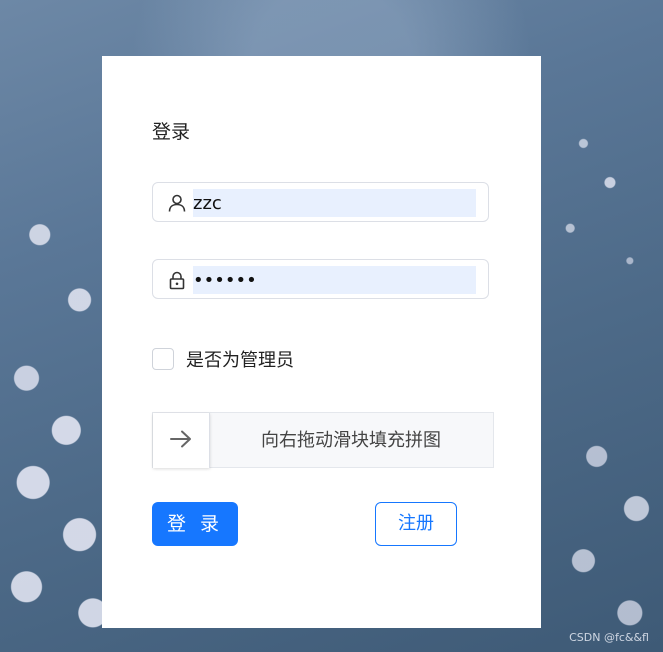 This screenshot has width=663, height=652. I want to click on admin-checkbox, so click(163, 359).